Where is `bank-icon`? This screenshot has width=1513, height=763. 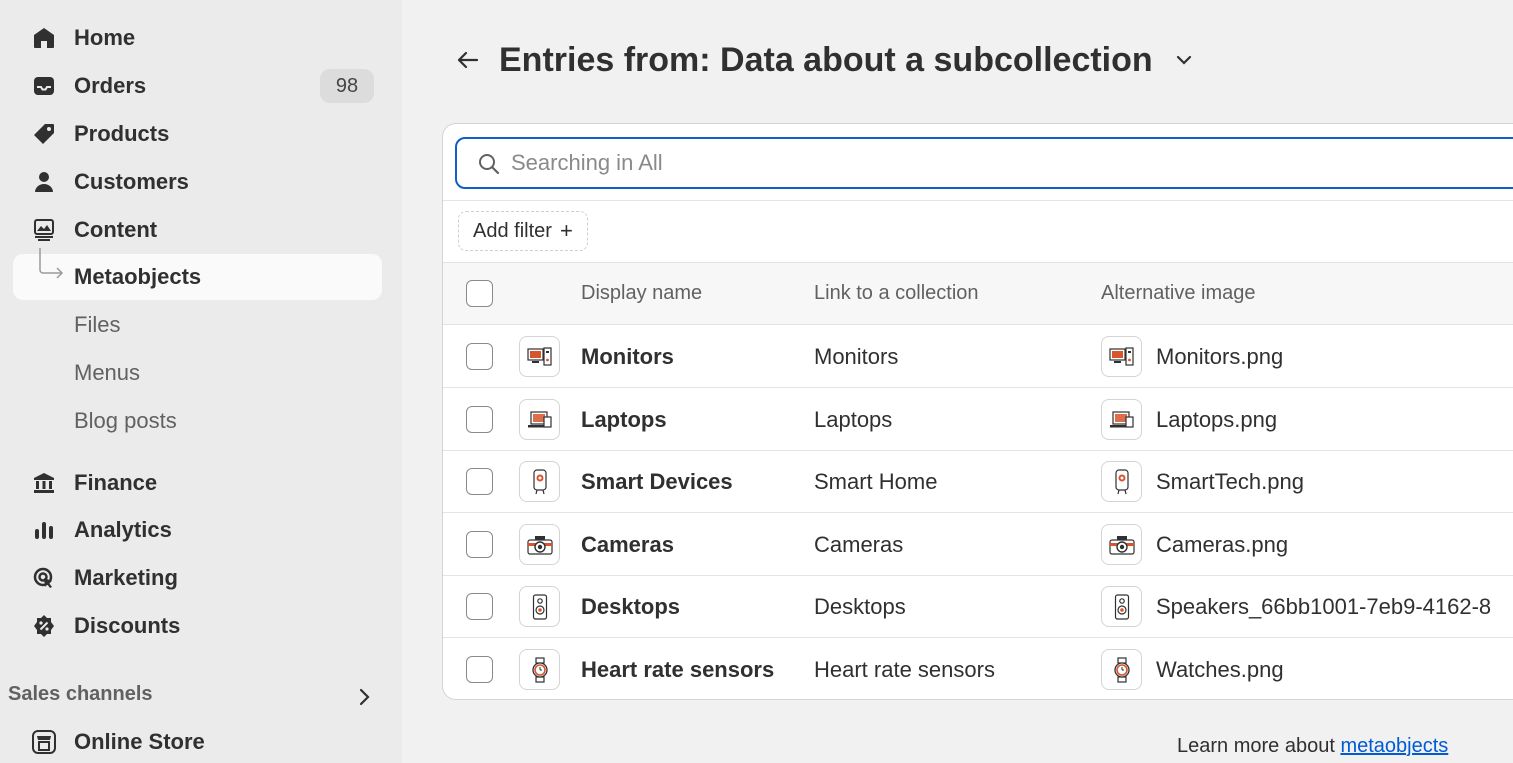
bank-icon is located at coordinates (44, 483).